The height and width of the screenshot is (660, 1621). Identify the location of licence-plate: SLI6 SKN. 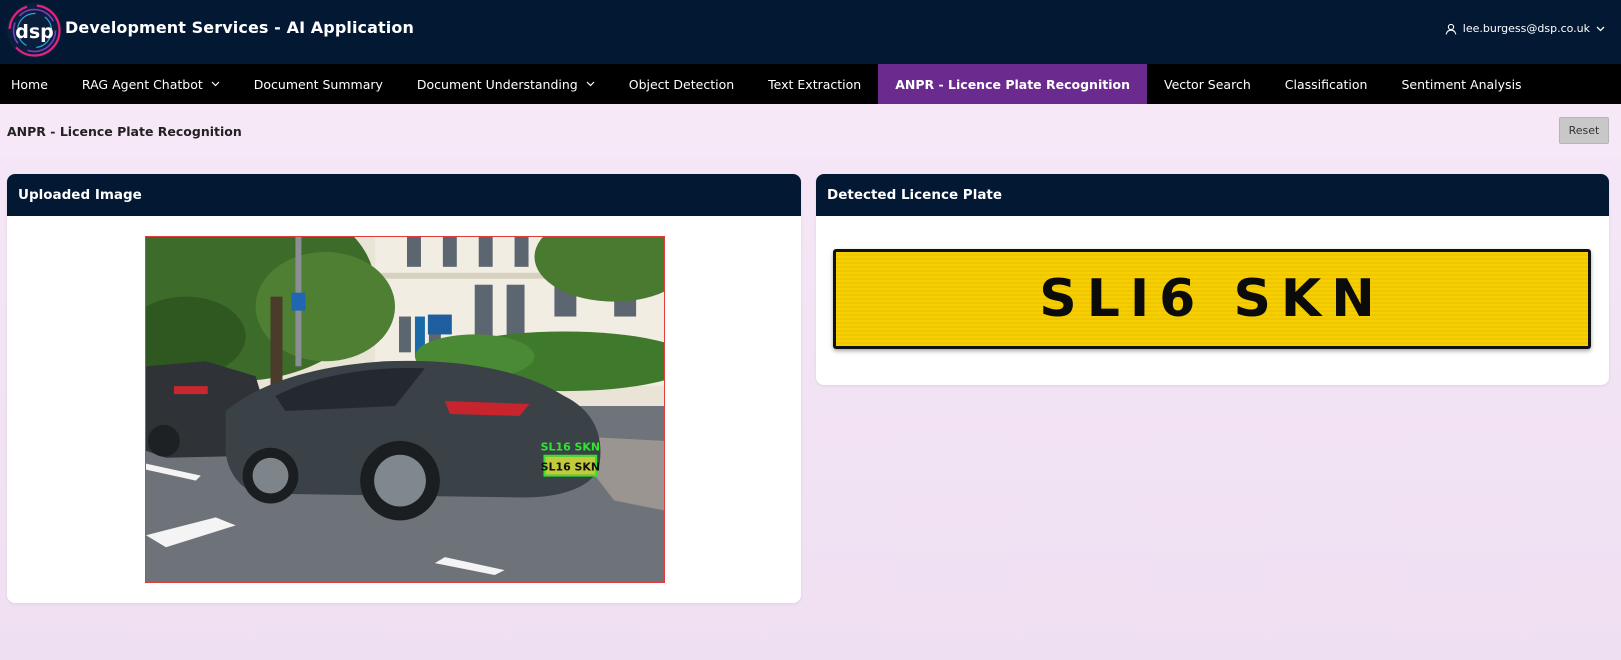
(1212, 299).